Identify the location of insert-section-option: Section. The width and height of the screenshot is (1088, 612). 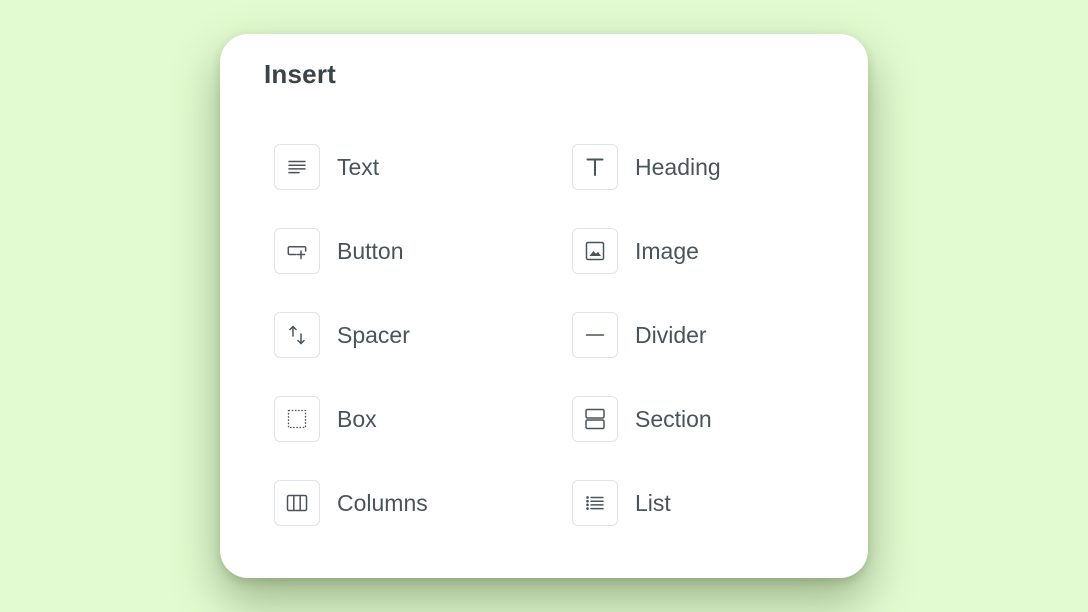
(702, 419).